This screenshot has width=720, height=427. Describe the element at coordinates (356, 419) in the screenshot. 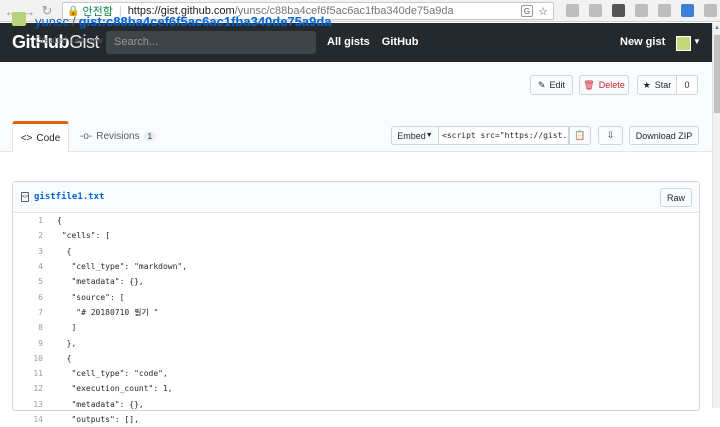

I see `code-line: 14 "outputs": [],` at that location.